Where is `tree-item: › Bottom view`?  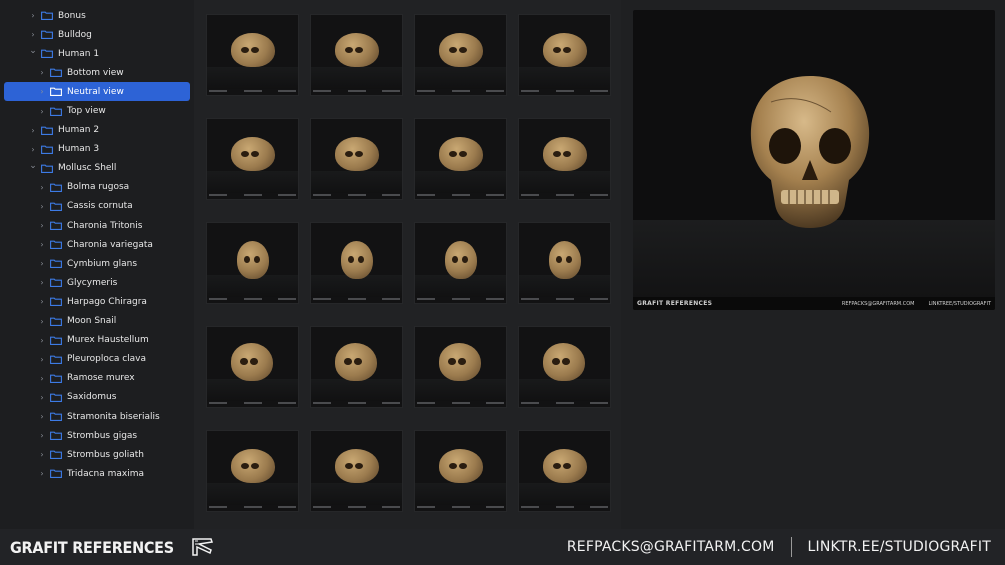
tree-item: › Bottom view is located at coordinates (97, 72).